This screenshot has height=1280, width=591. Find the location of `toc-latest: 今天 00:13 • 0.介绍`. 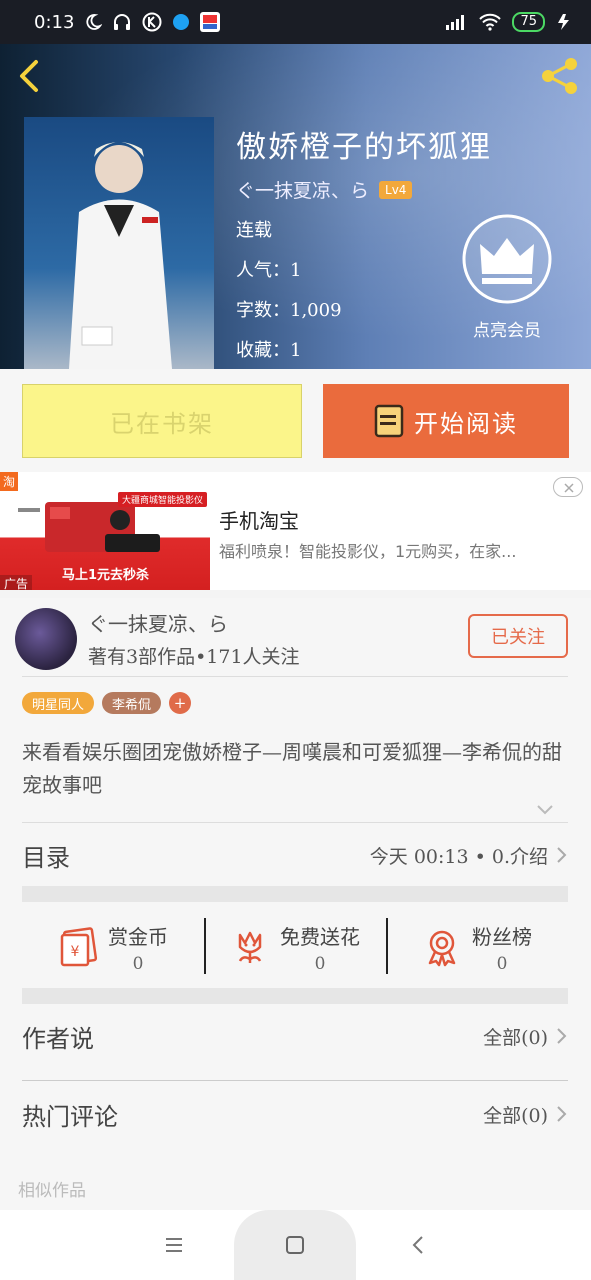

toc-latest: 今天 00:13 • 0.介绍 is located at coordinates (458, 856).